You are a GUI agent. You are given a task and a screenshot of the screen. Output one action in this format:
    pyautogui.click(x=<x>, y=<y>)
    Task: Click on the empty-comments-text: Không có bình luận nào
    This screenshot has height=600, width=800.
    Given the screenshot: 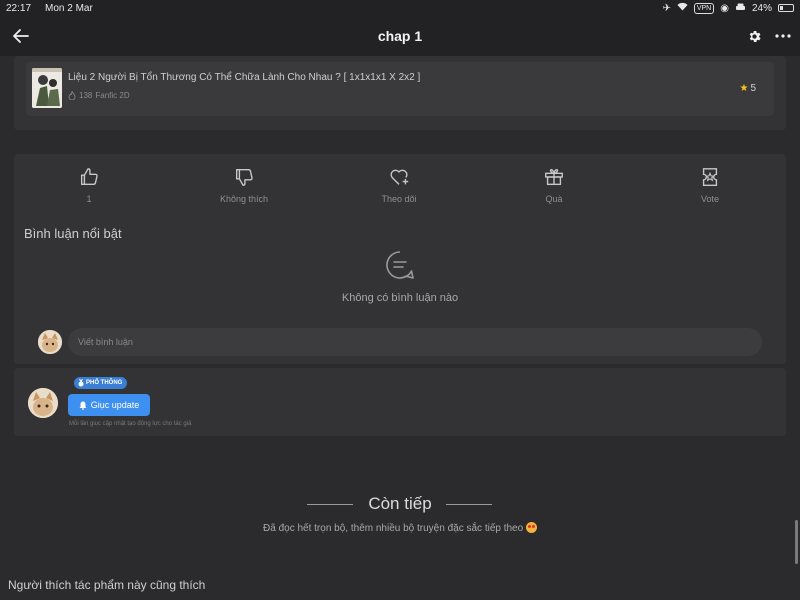 What is the action you would take?
    pyautogui.click(x=400, y=298)
    